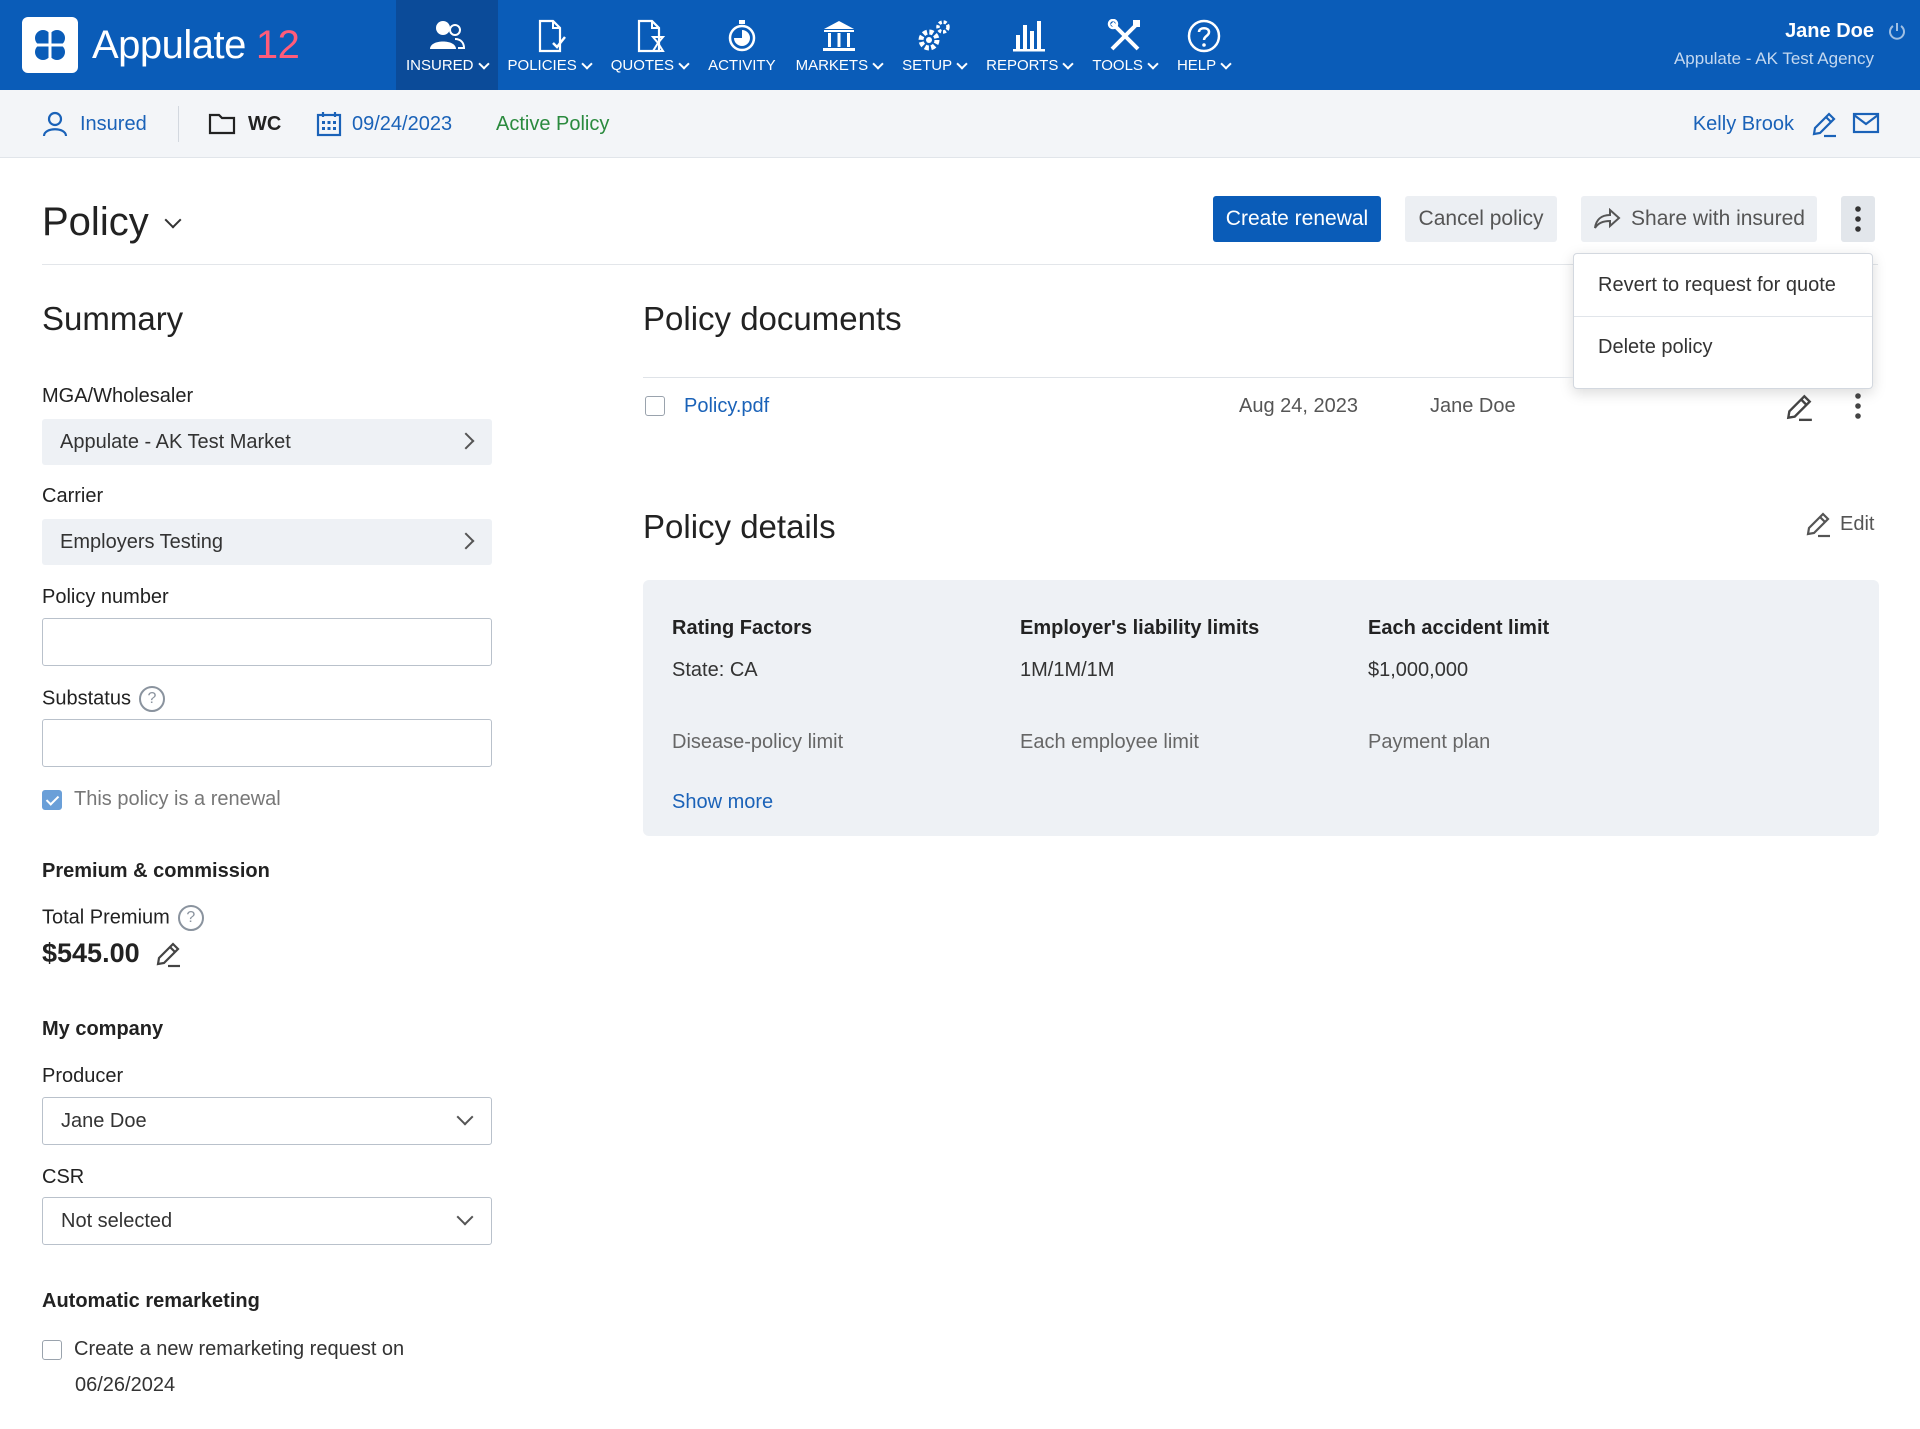 Image resolution: width=1920 pixels, height=1429 pixels. What do you see at coordinates (553, 123) in the screenshot?
I see `policy-status: Active Policy` at bounding box center [553, 123].